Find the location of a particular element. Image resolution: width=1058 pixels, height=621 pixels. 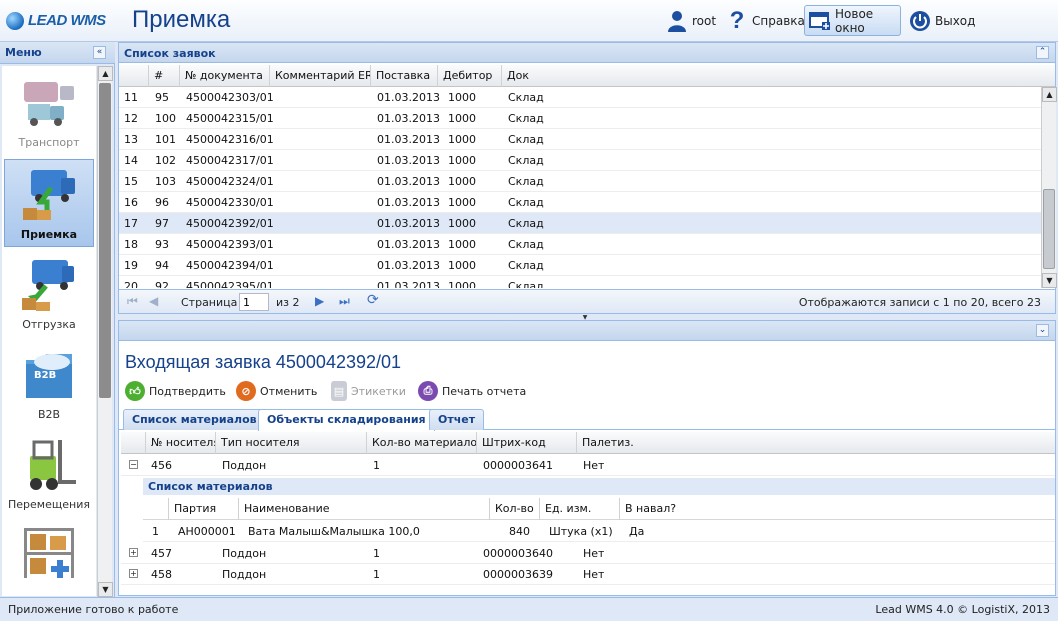

cancel-button: ⊘ Отменить is located at coordinates (276, 391).